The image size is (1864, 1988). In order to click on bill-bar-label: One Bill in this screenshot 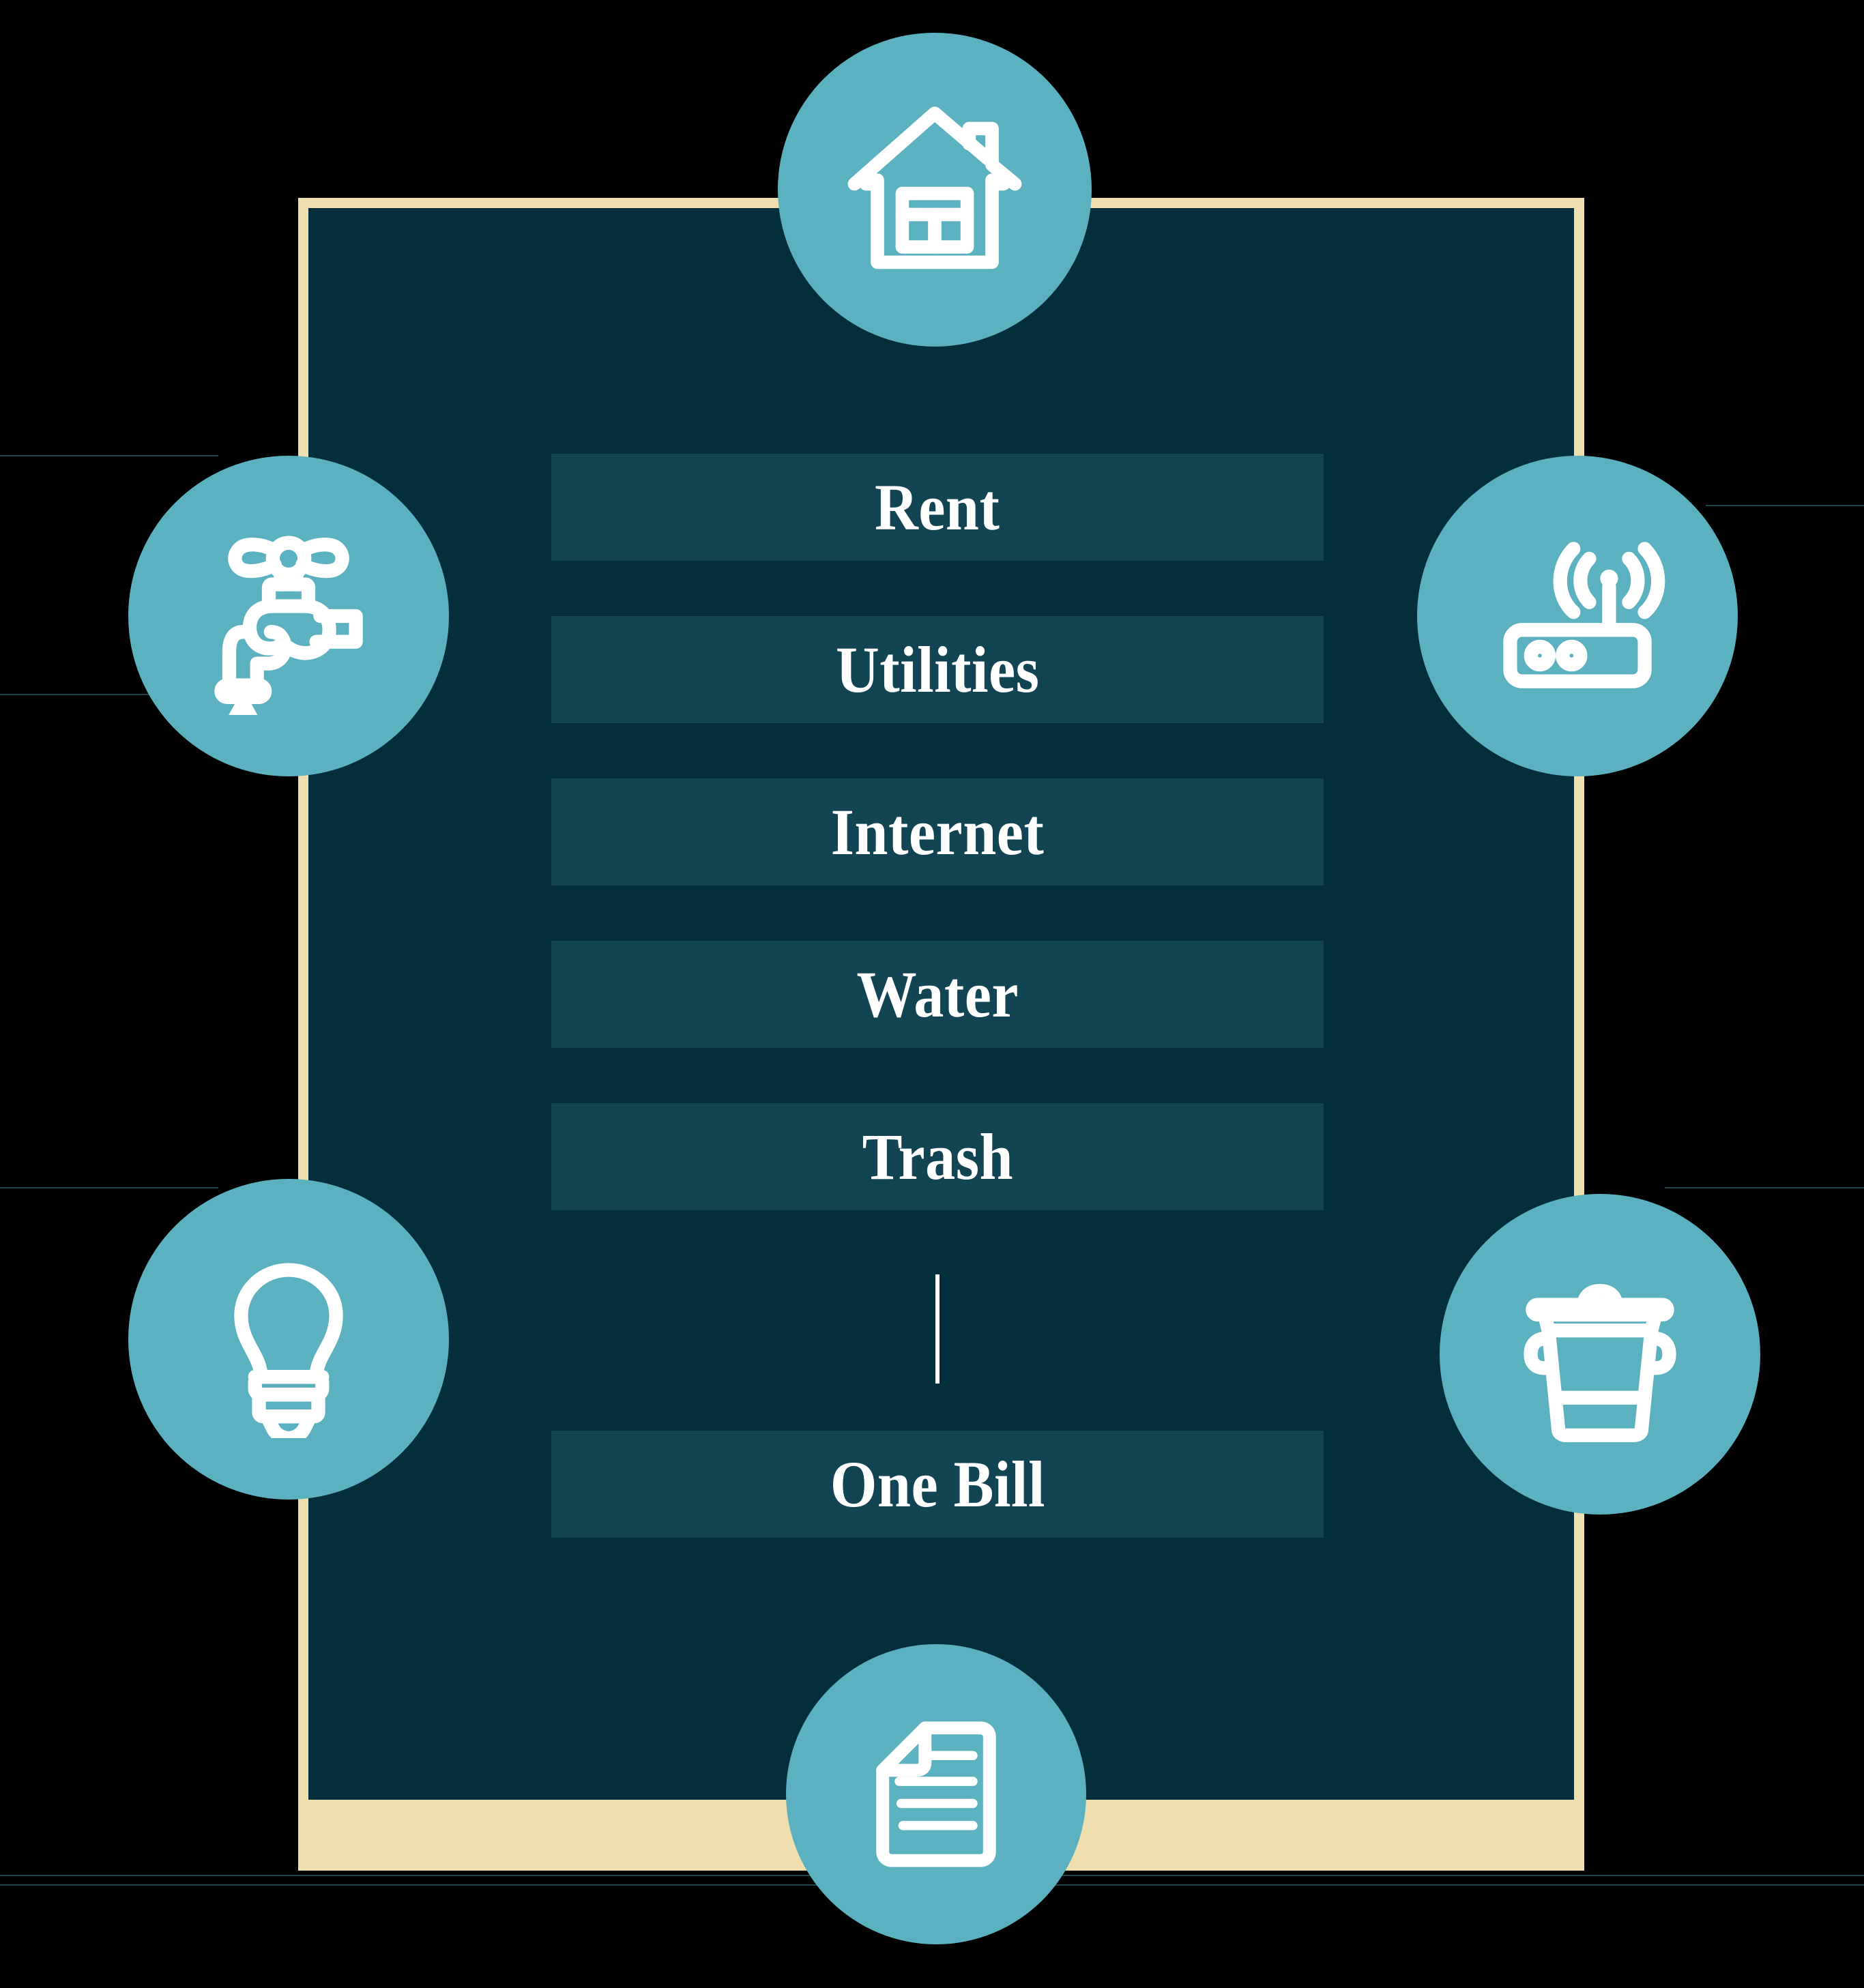, I will do `click(937, 1484)`.